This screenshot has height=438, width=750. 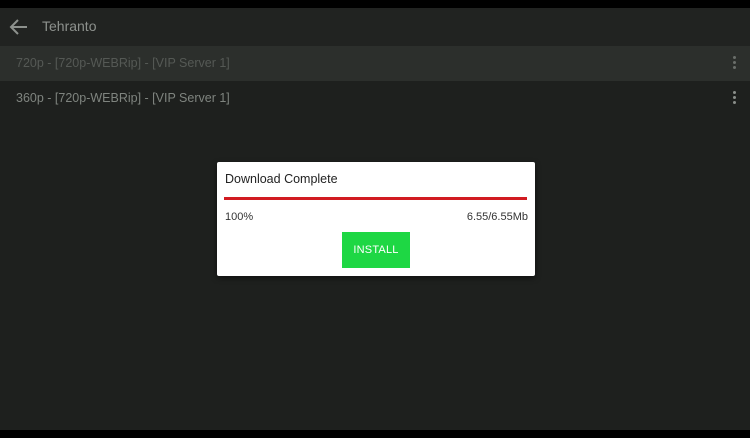 I want to click on back-button, so click(x=19, y=27).